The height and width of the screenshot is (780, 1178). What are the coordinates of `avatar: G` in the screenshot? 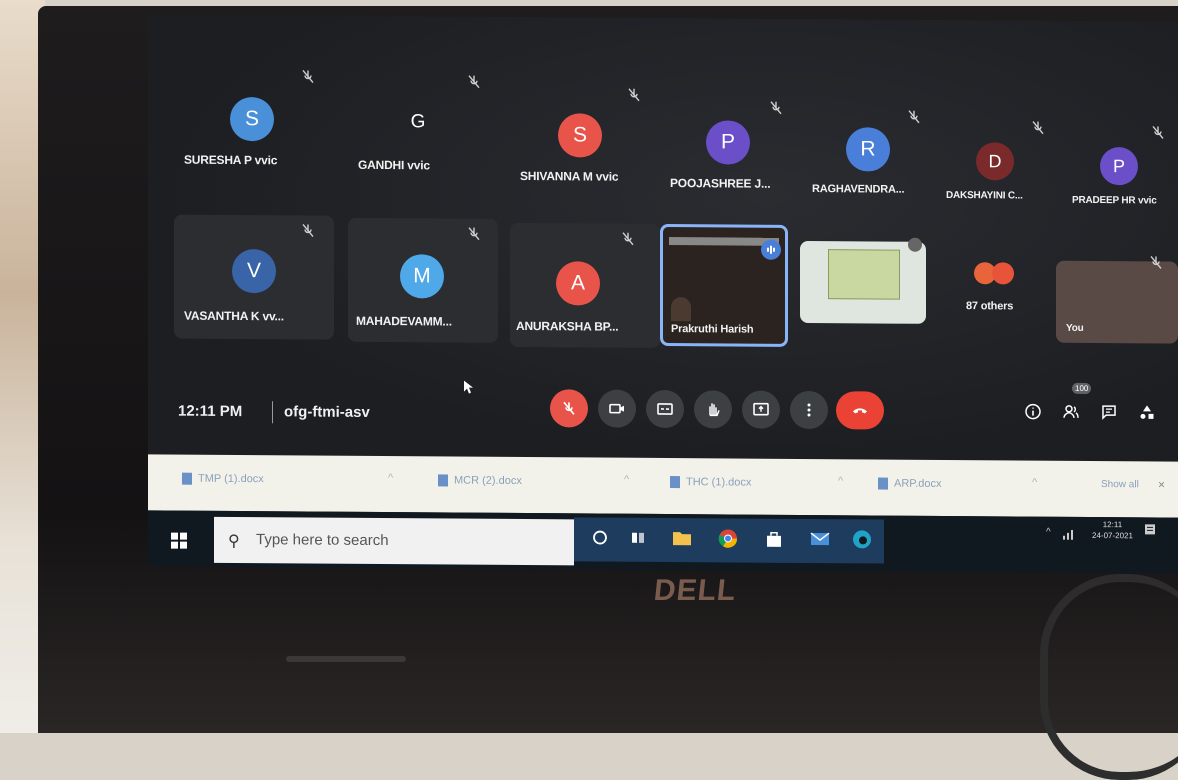 It's located at (418, 122).